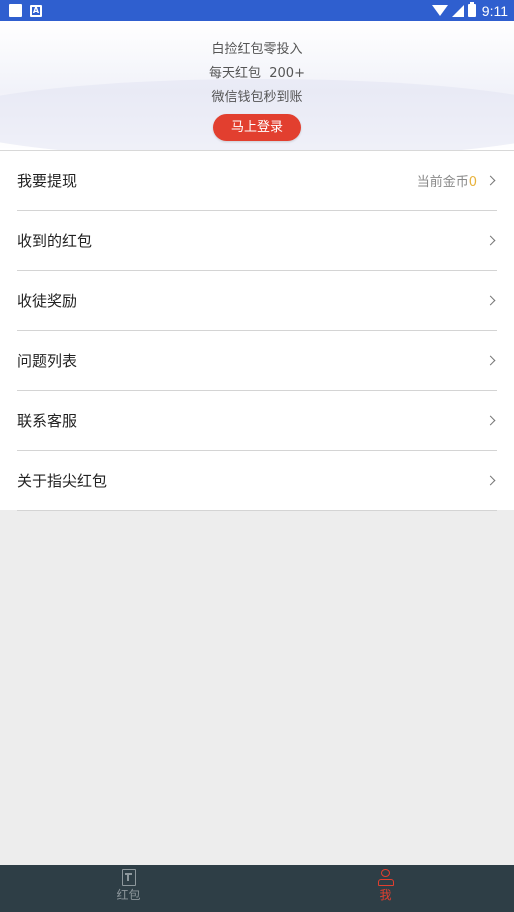 Image resolution: width=514 pixels, height=912 pixels. What do you see at coordinates (257, 481) in the screenshot?
I see `menu-item-about: 关于指尖红包` at bounding box center [257, 481].